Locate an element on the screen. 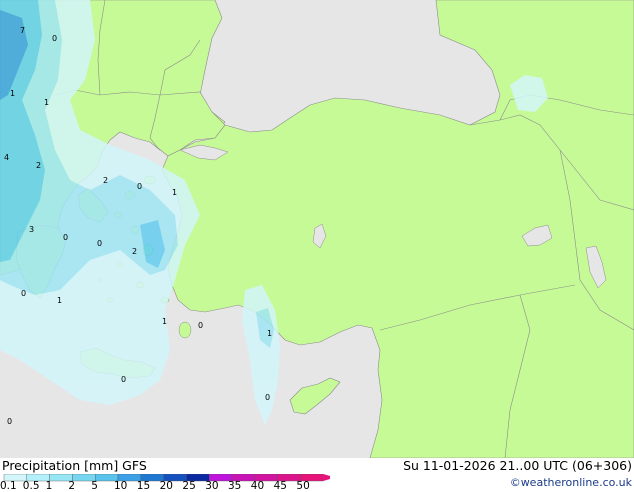  legend-title: Precipitation [mm] GFS is located at coordinates (74, 465).